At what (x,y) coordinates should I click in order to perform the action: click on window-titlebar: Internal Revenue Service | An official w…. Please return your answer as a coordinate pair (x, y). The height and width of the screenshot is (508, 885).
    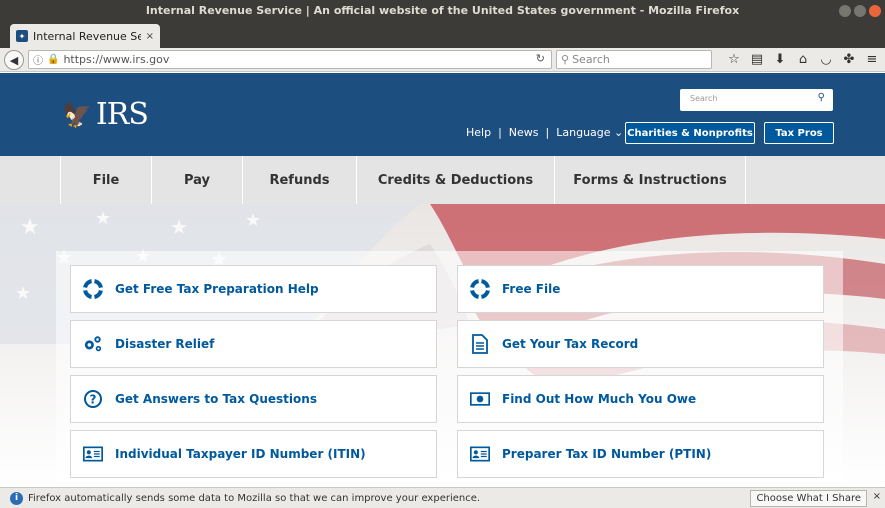
    Looking at the image, I should click on (442, 11).